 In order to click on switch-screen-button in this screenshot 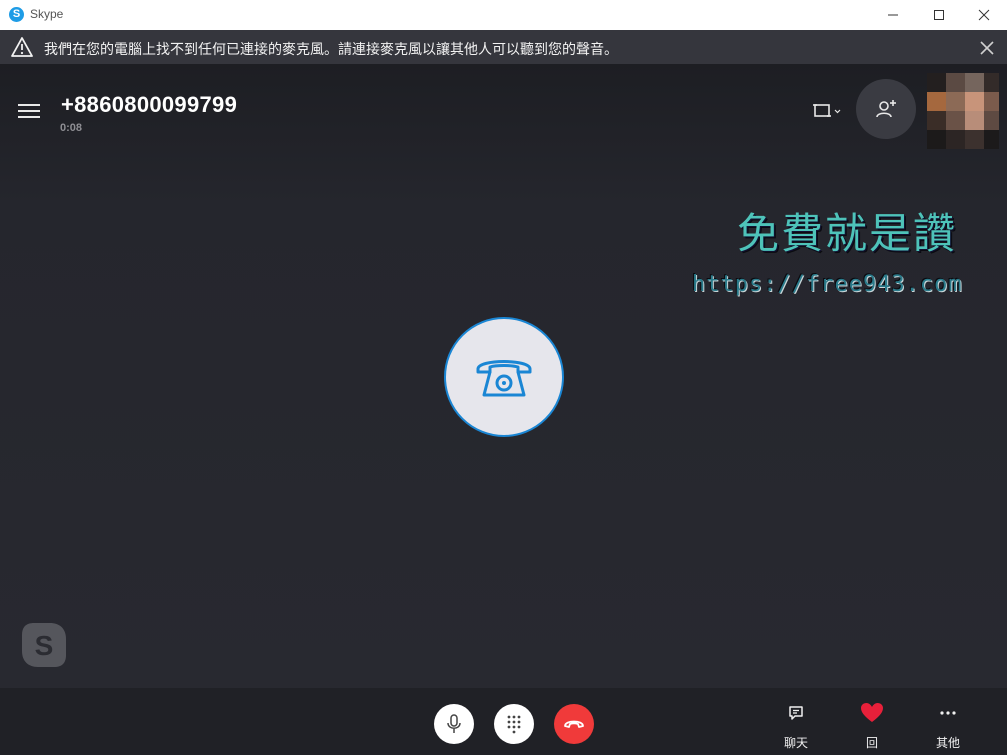, I will do `click(826, 111)`.